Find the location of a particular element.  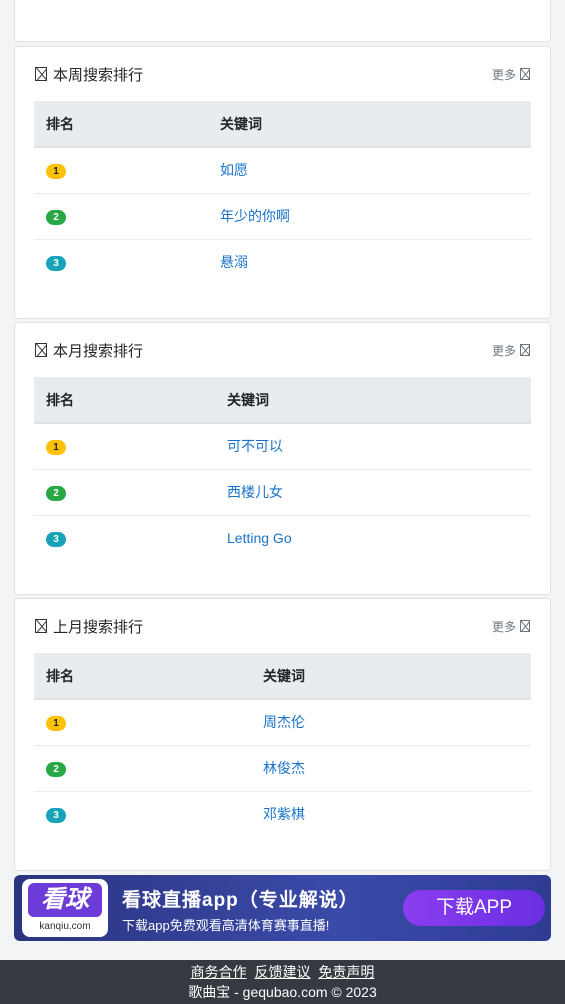

footer: 商务合作 反馈建议 免责声明 歌曲宝 - gequbao.com © 2023 is located at coordinates (282, 982).